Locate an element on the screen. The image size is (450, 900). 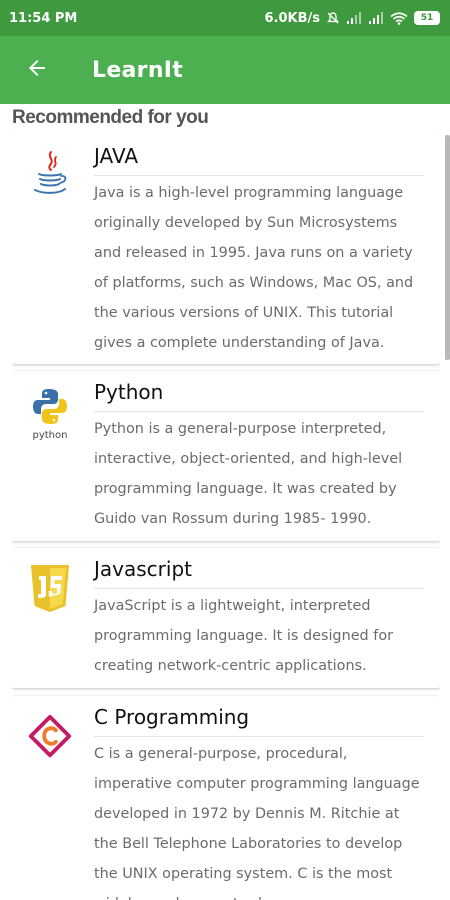
course-title: JAVA is located at coordinates (259, 159).